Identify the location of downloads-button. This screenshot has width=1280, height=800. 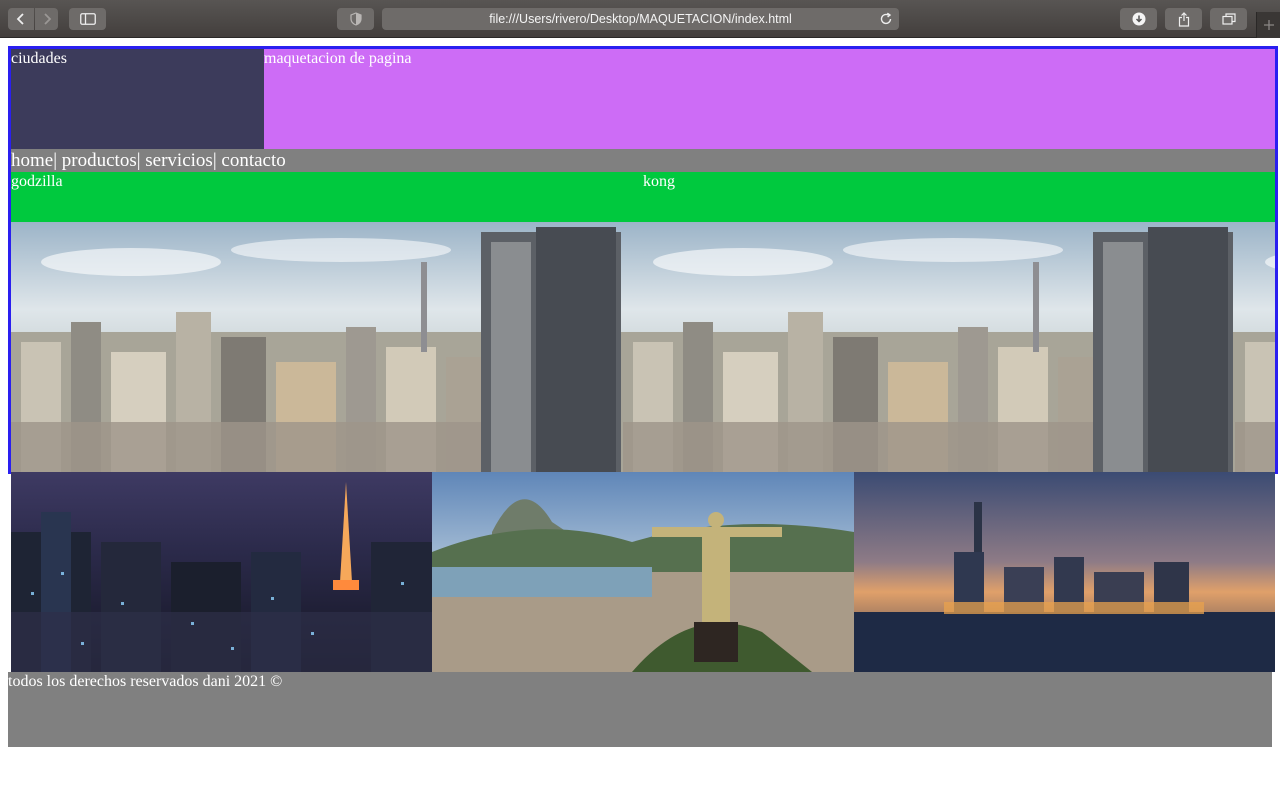
(1138, 19).